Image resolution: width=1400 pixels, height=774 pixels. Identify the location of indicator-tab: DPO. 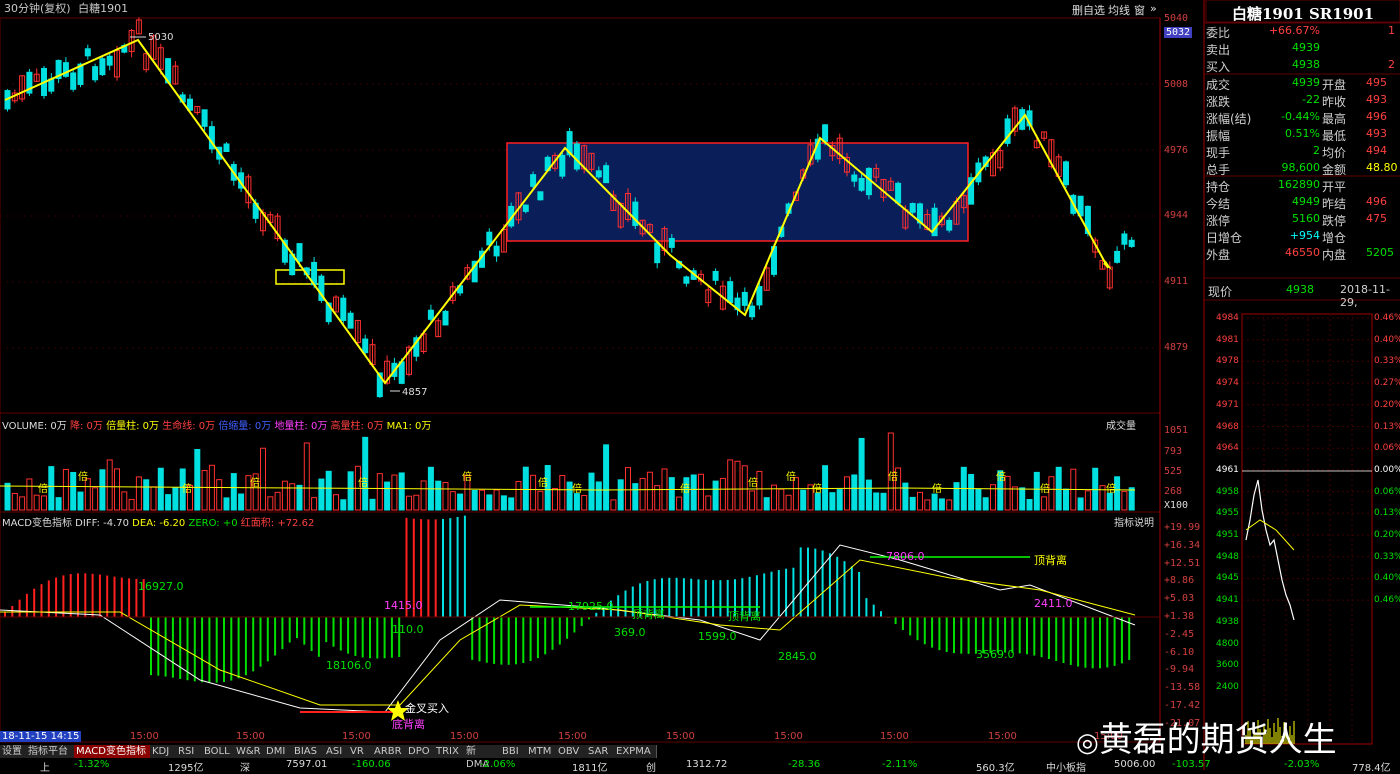
(420, 751).